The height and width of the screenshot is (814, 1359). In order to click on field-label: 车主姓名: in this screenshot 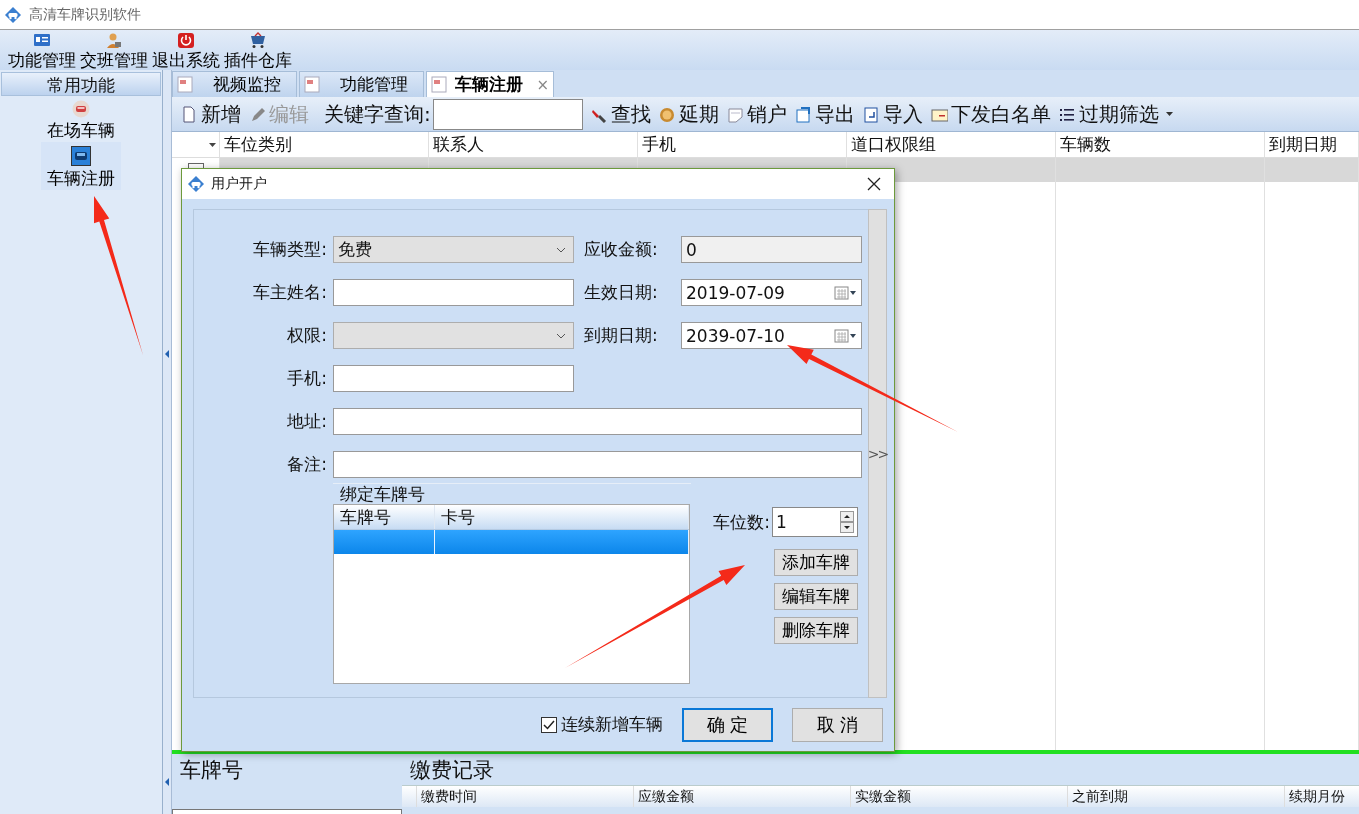, I will do `click(289, 292)`.